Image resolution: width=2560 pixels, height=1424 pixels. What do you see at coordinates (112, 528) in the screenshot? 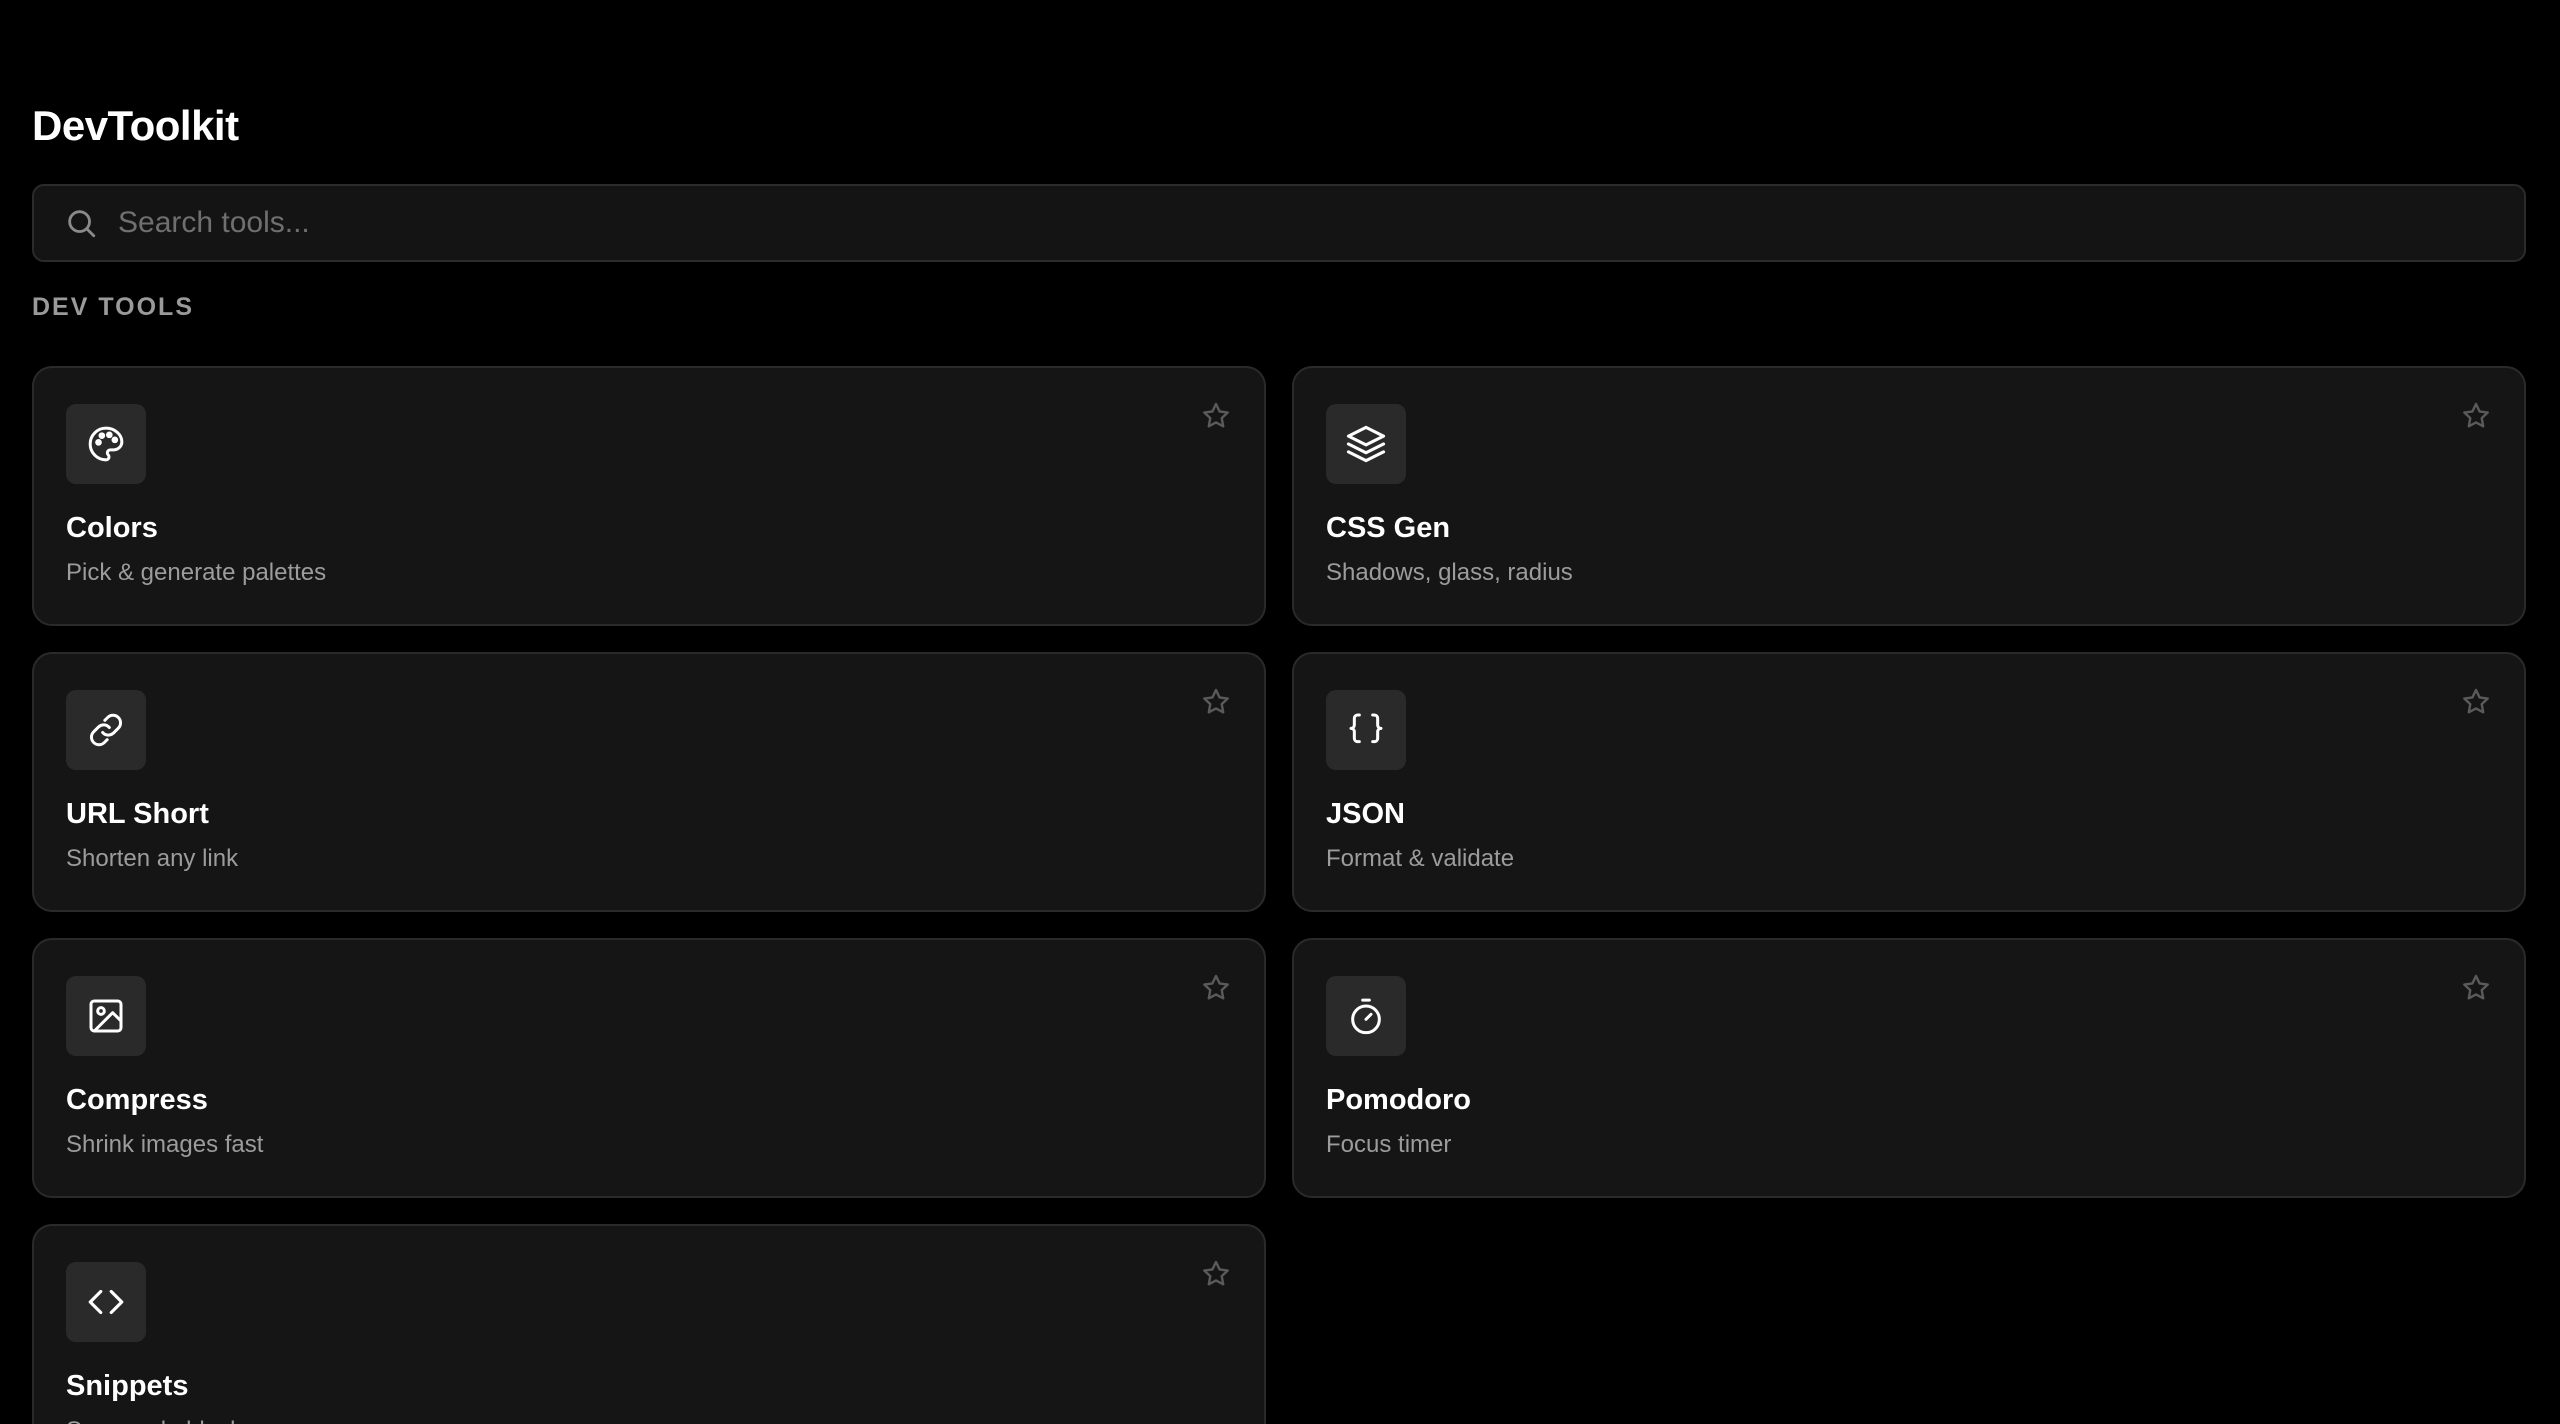
I see `tool-name: Colors` at bounding box center [112, 528].